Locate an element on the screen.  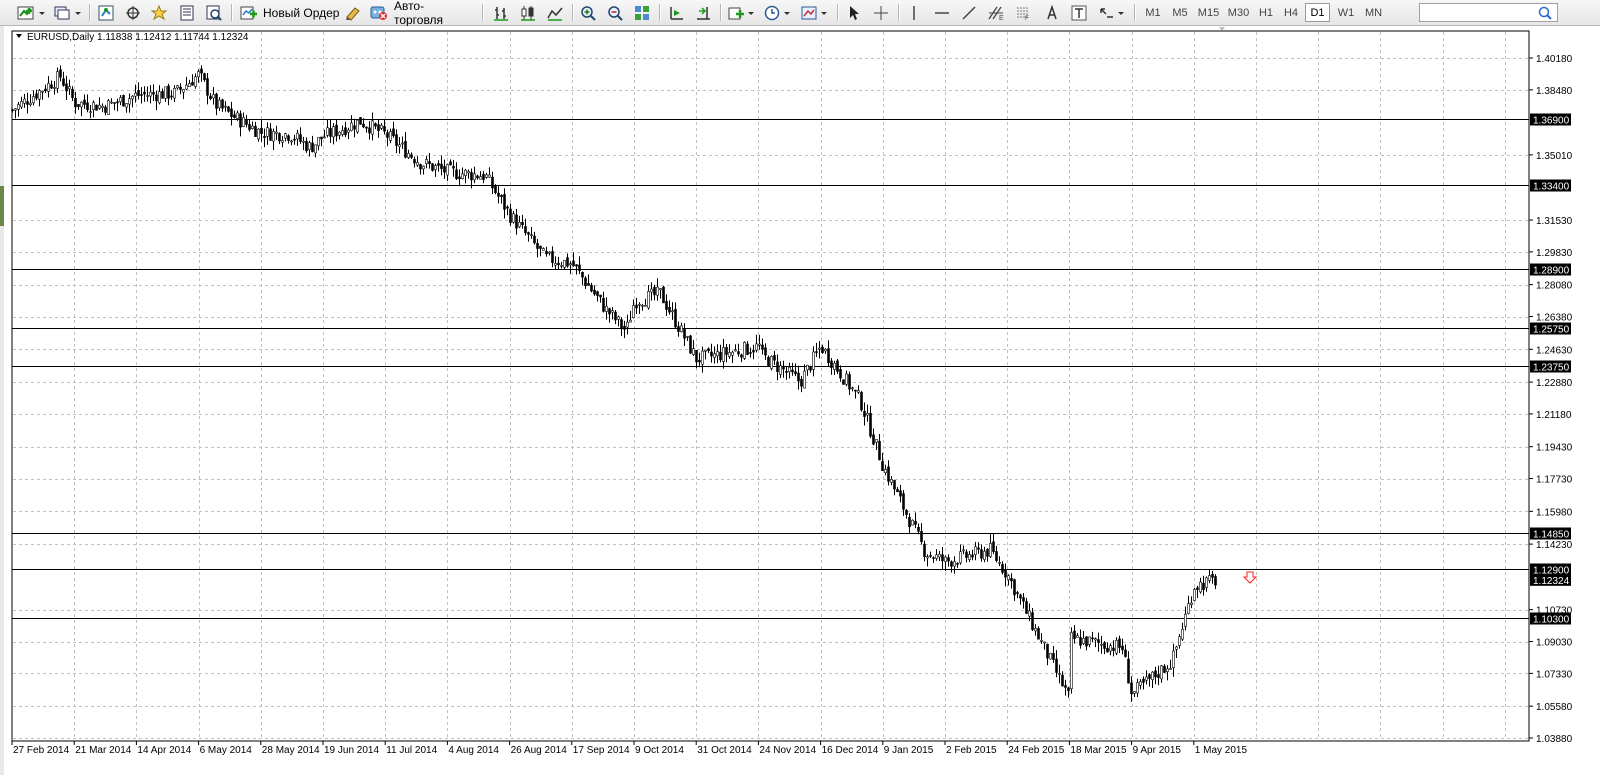
chart-shift-icon is located at coordinates (676, 12).